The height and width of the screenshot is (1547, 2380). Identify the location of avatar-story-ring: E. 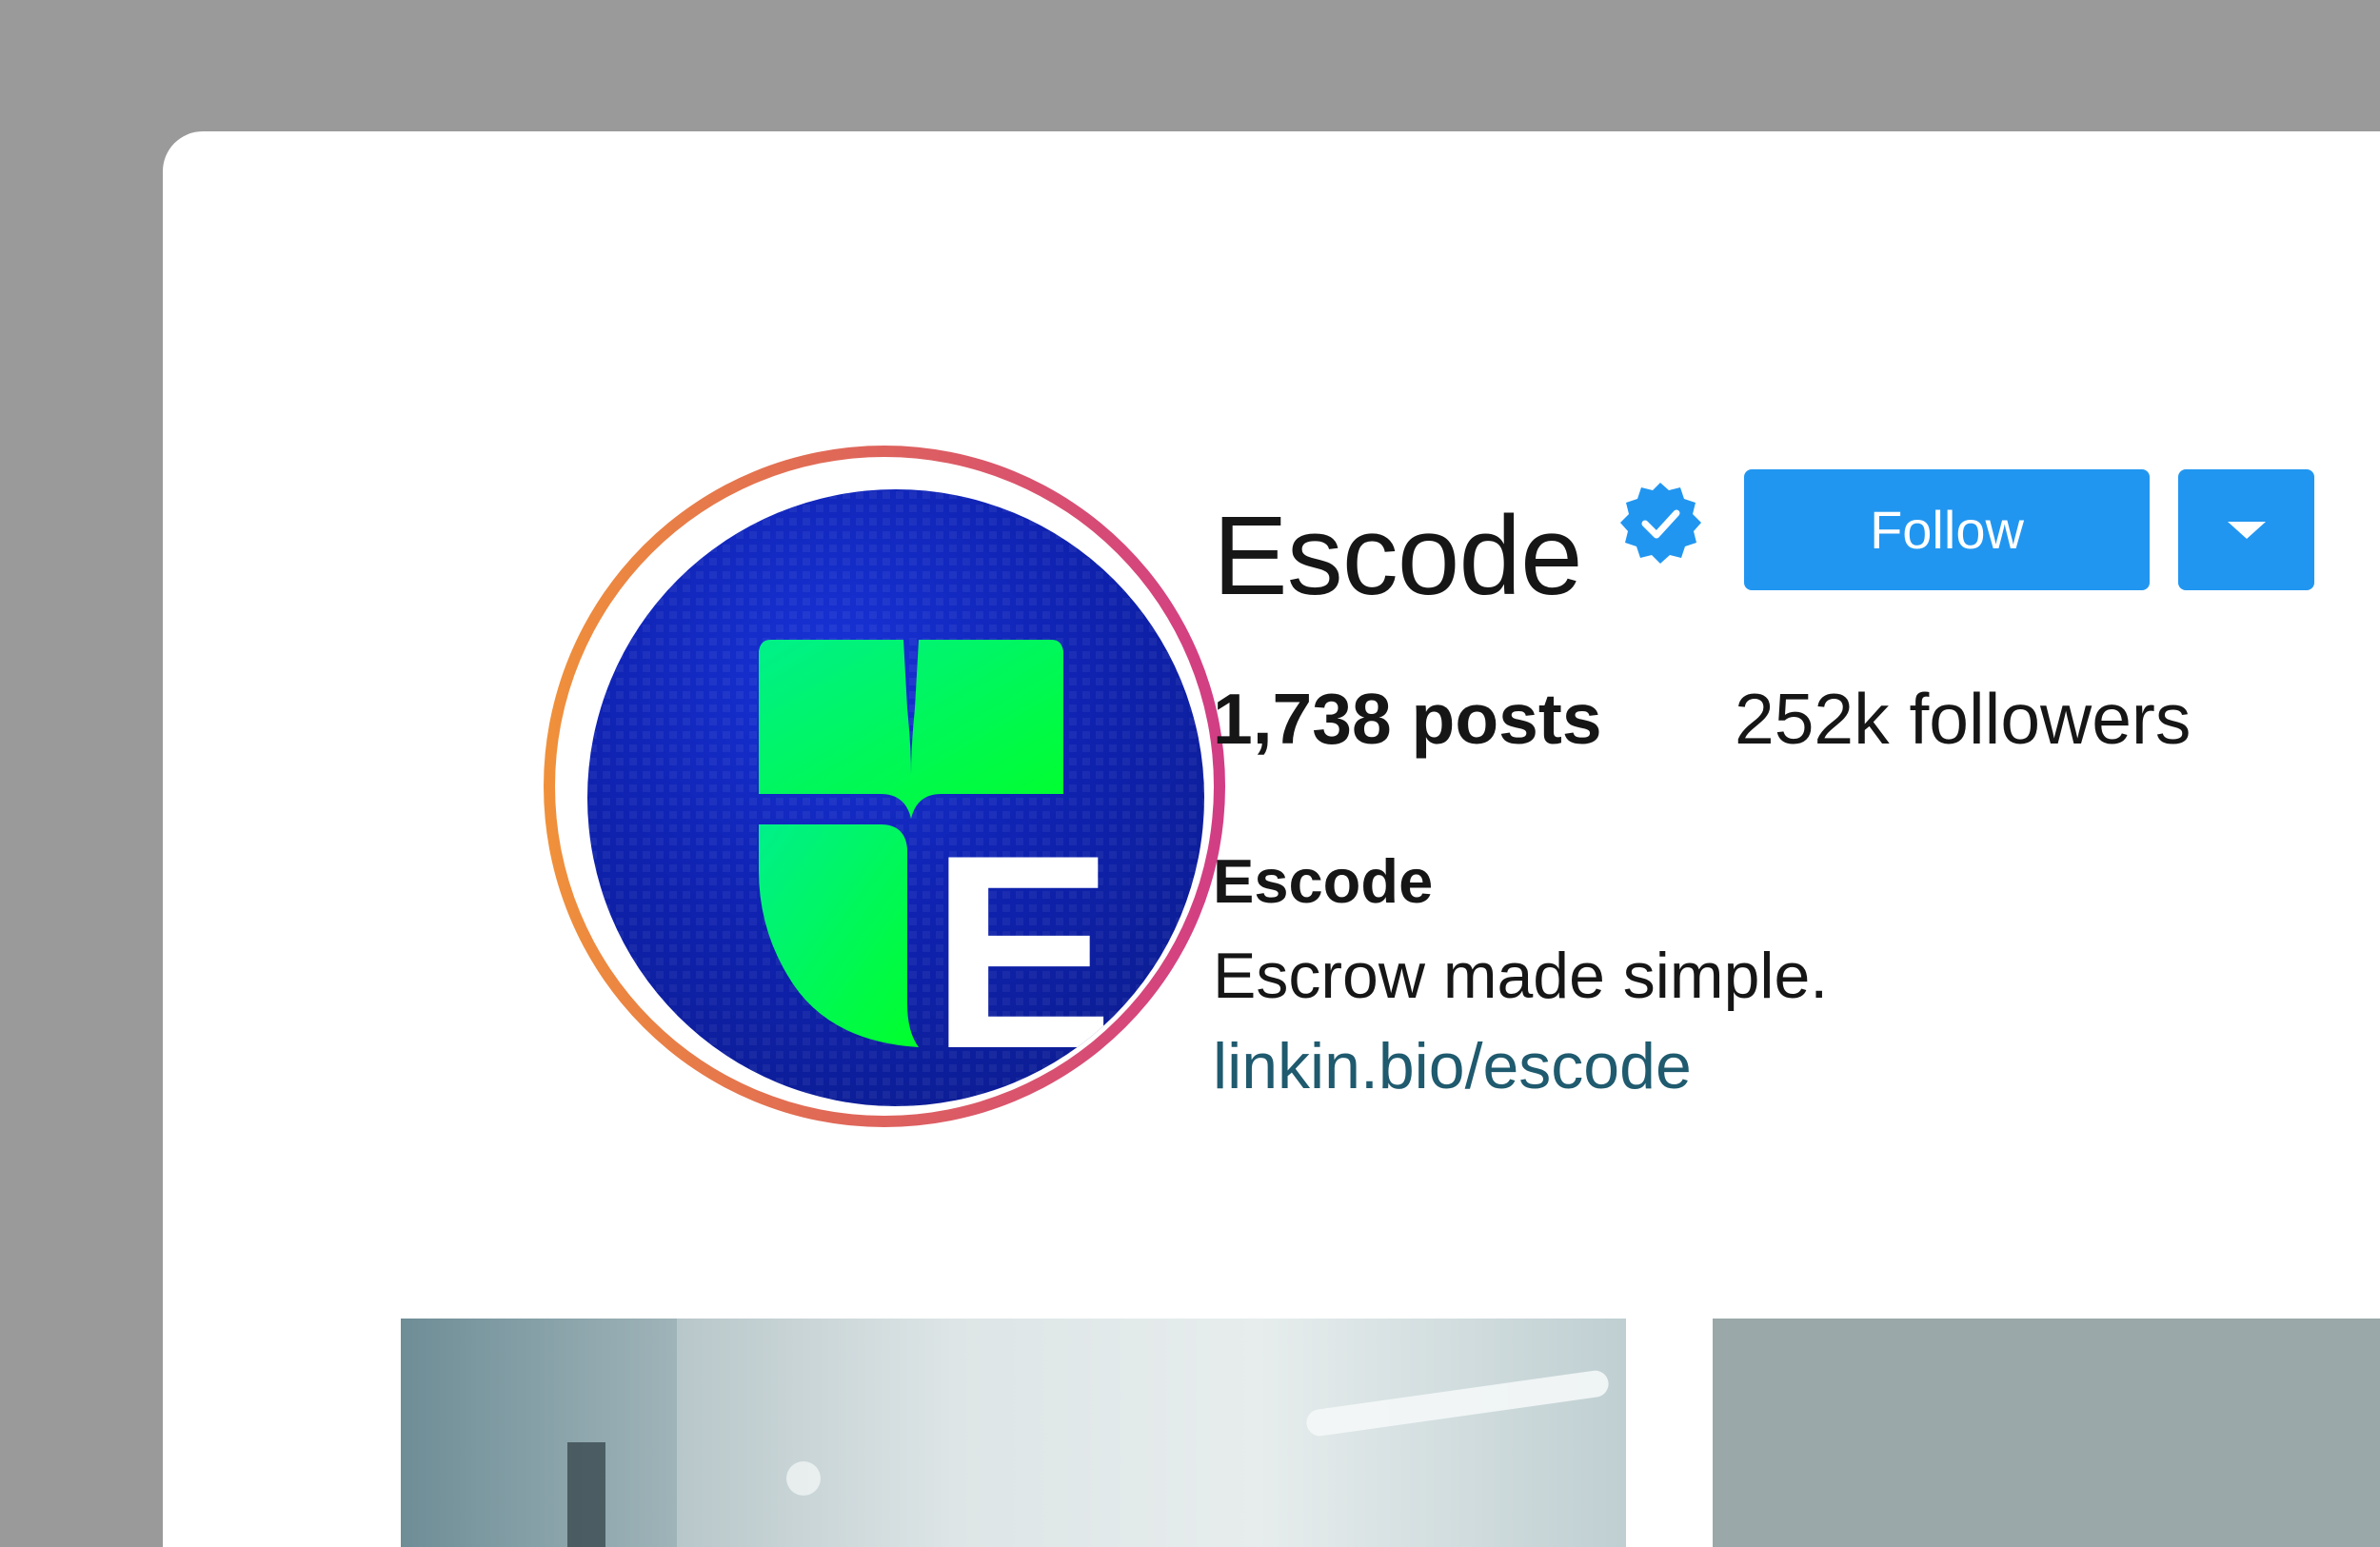
(884, 786).